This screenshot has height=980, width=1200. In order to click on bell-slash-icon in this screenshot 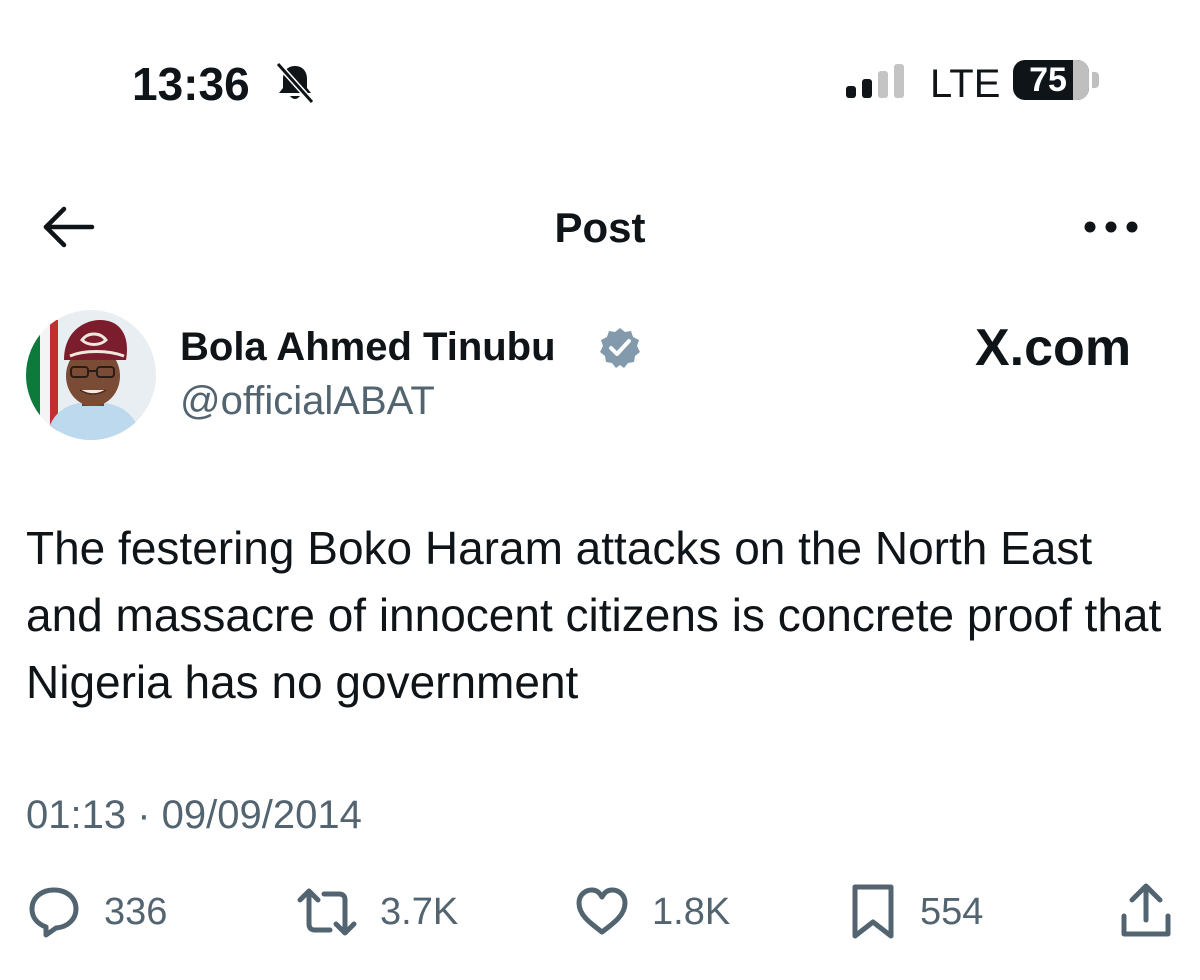, I will do `click(295, 83)`.